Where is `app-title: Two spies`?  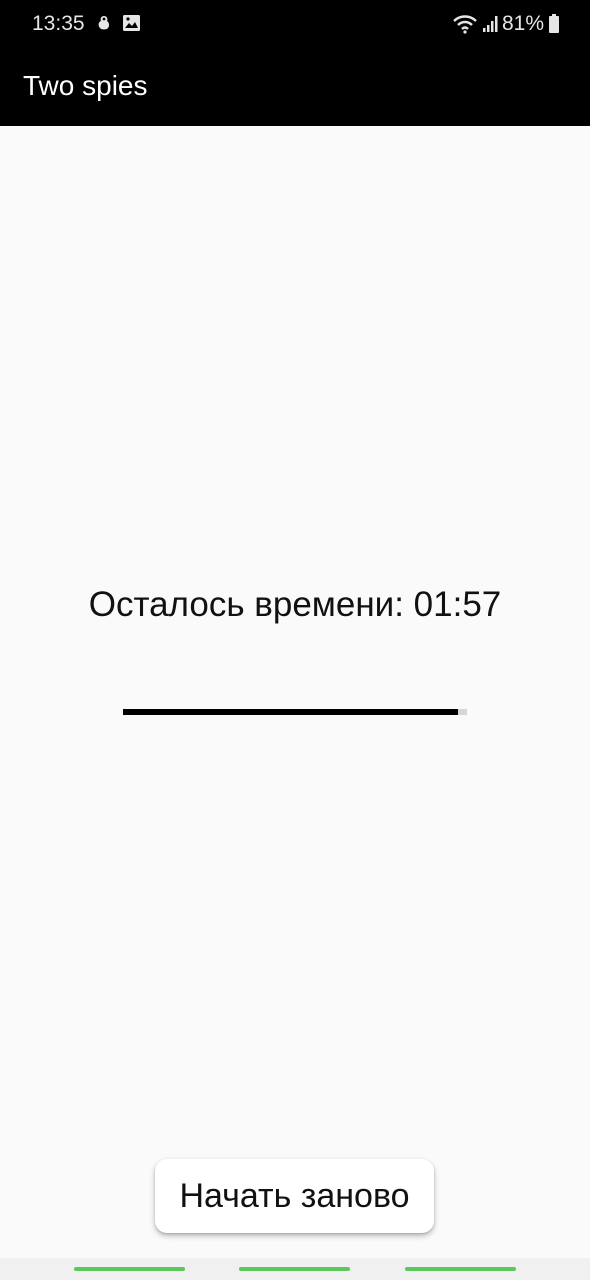 app-title: Two spies is located at coordinates (85, 85).